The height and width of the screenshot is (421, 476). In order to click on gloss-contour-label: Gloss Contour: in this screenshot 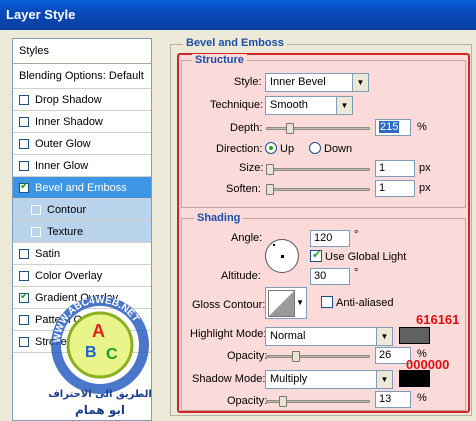, I will do `click(229, 305)`.